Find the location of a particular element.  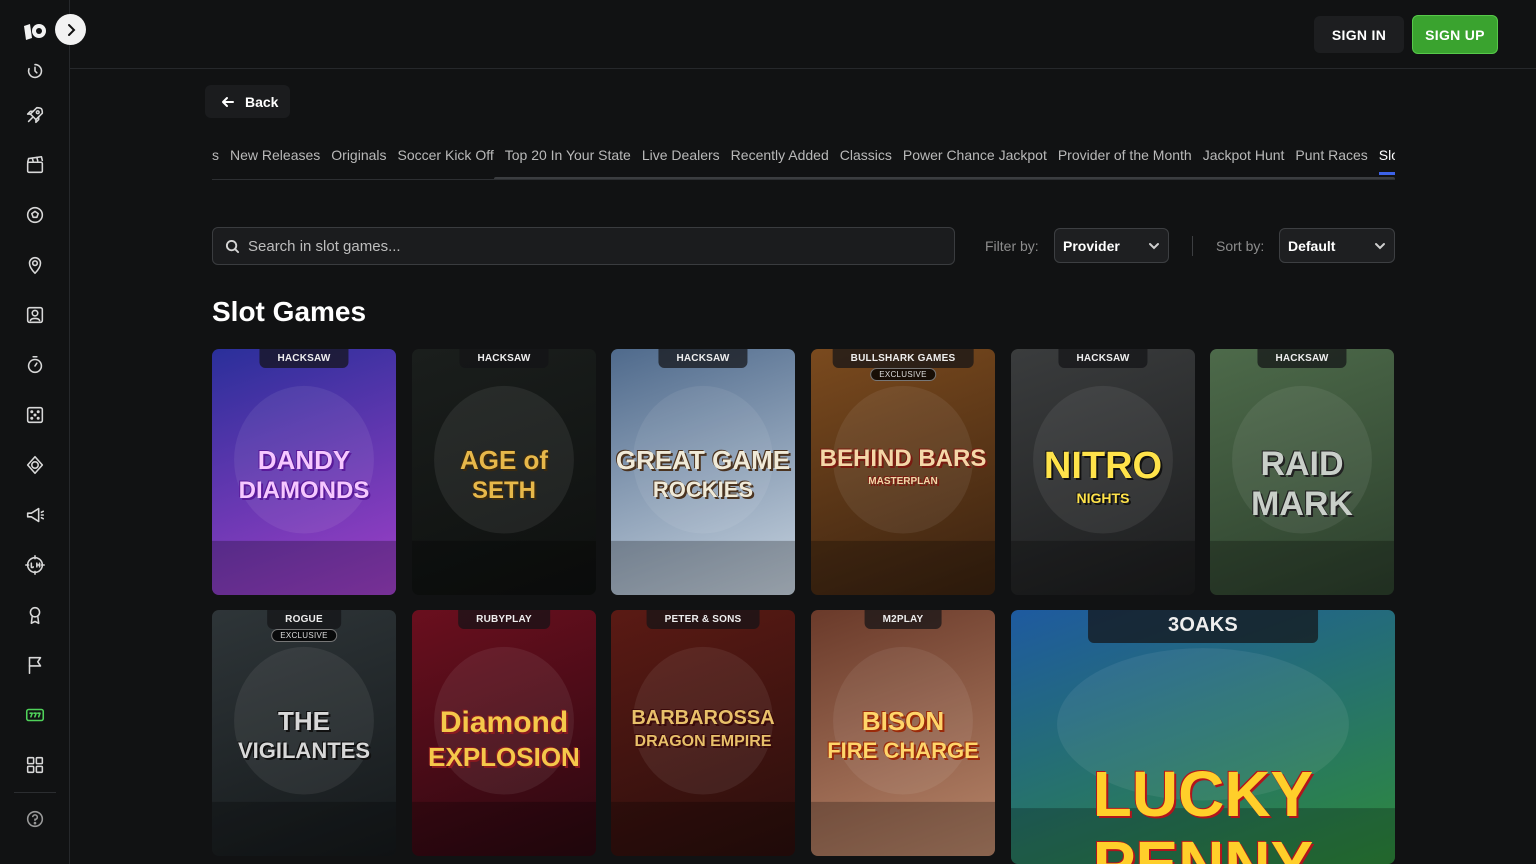

megaphone-icon is located at coordinates (35, 515).